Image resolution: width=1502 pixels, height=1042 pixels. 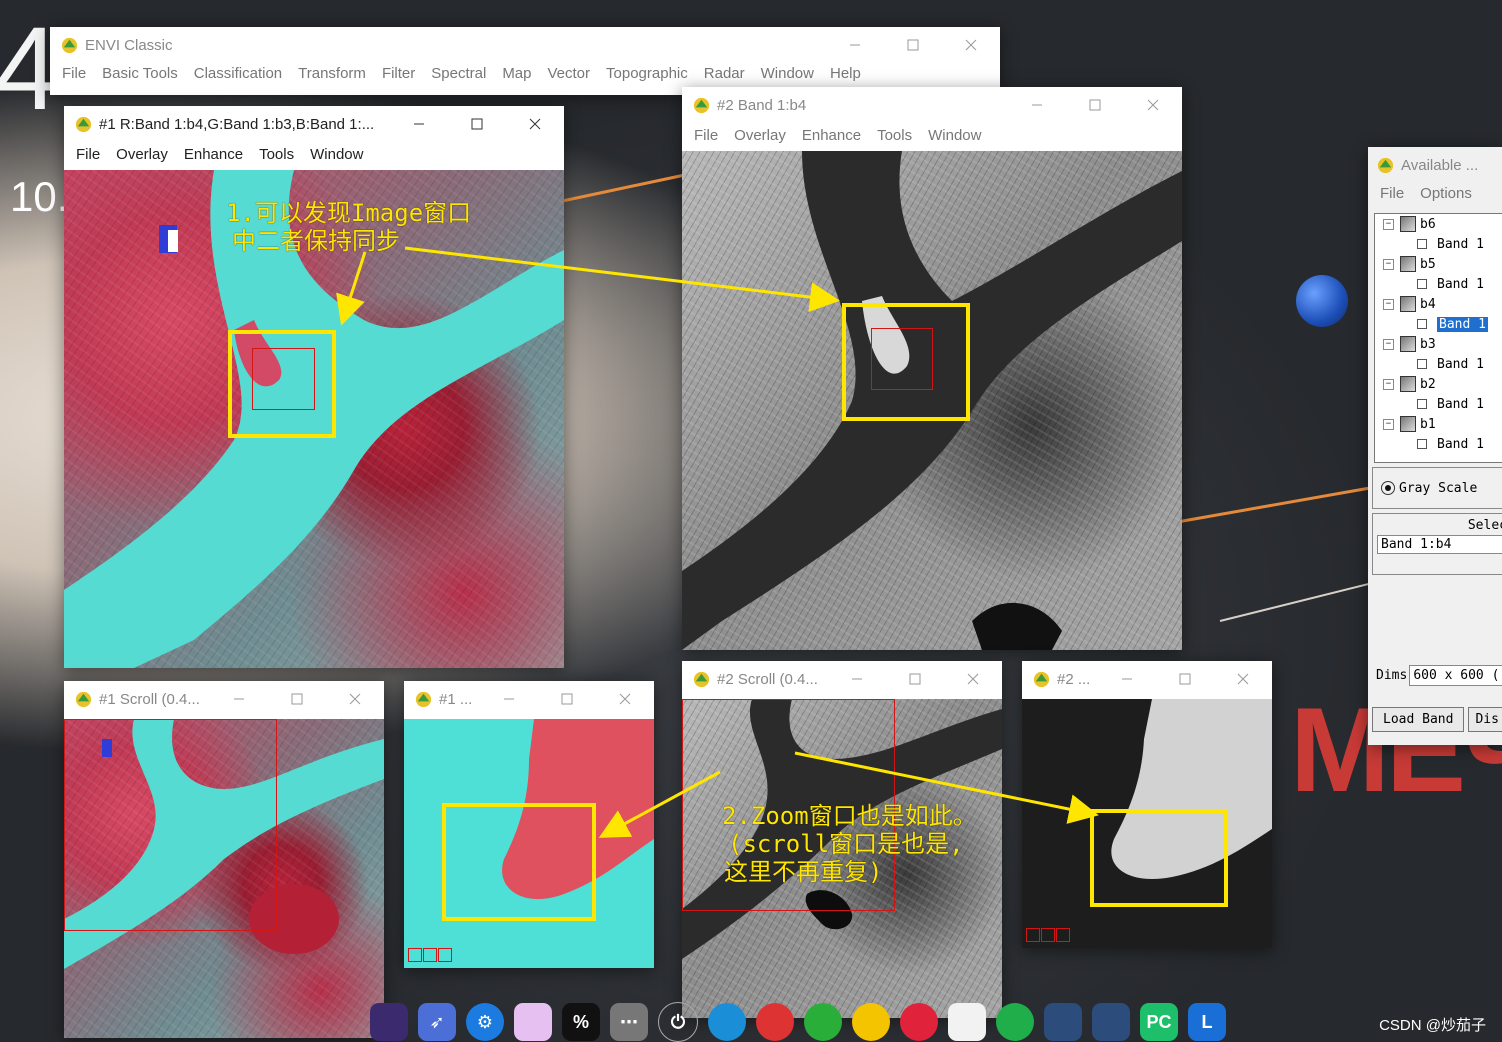 I want to click on menu-spectral: Spectral, so click(x=458, y=73).